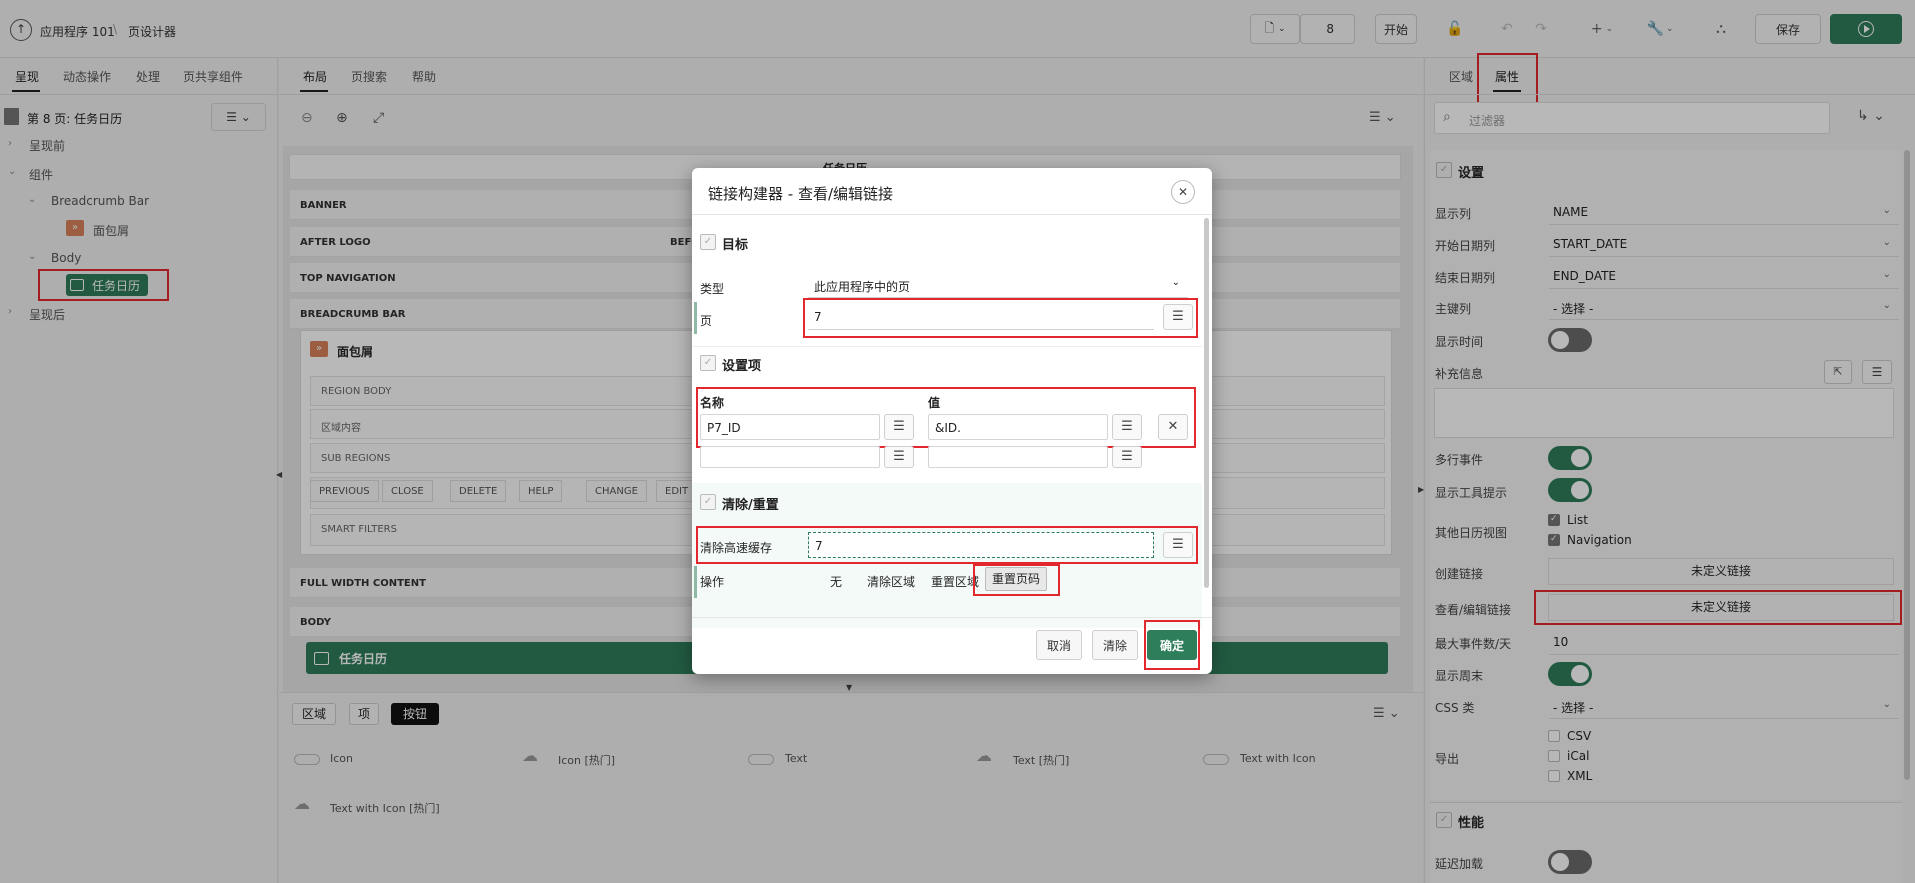 Image resolution: width=1915 pixels, height=883 pixels. I want to click on target-header: 目标, so click(735, 245).